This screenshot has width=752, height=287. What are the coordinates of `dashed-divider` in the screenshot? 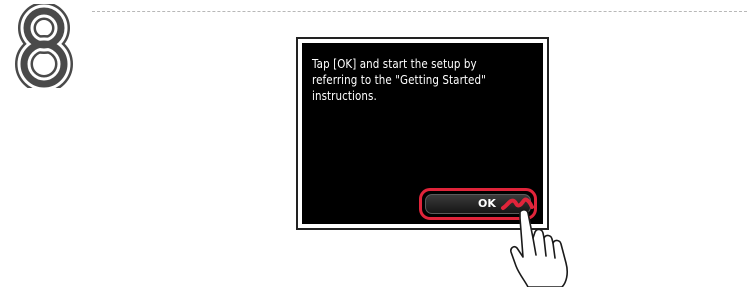 It's located at (419, 11).